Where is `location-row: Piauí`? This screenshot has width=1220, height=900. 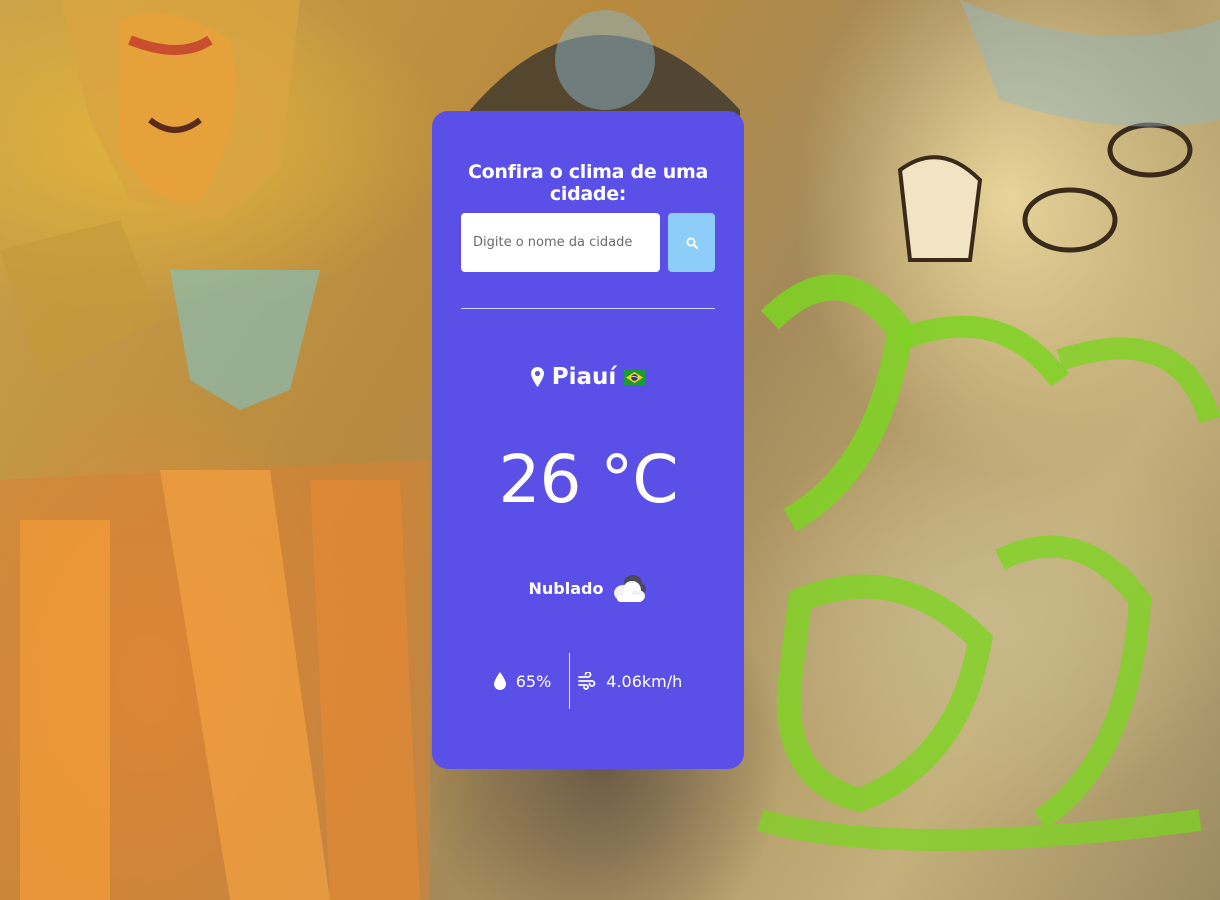
location-row: Piauí is located at coordinates (588, 377).